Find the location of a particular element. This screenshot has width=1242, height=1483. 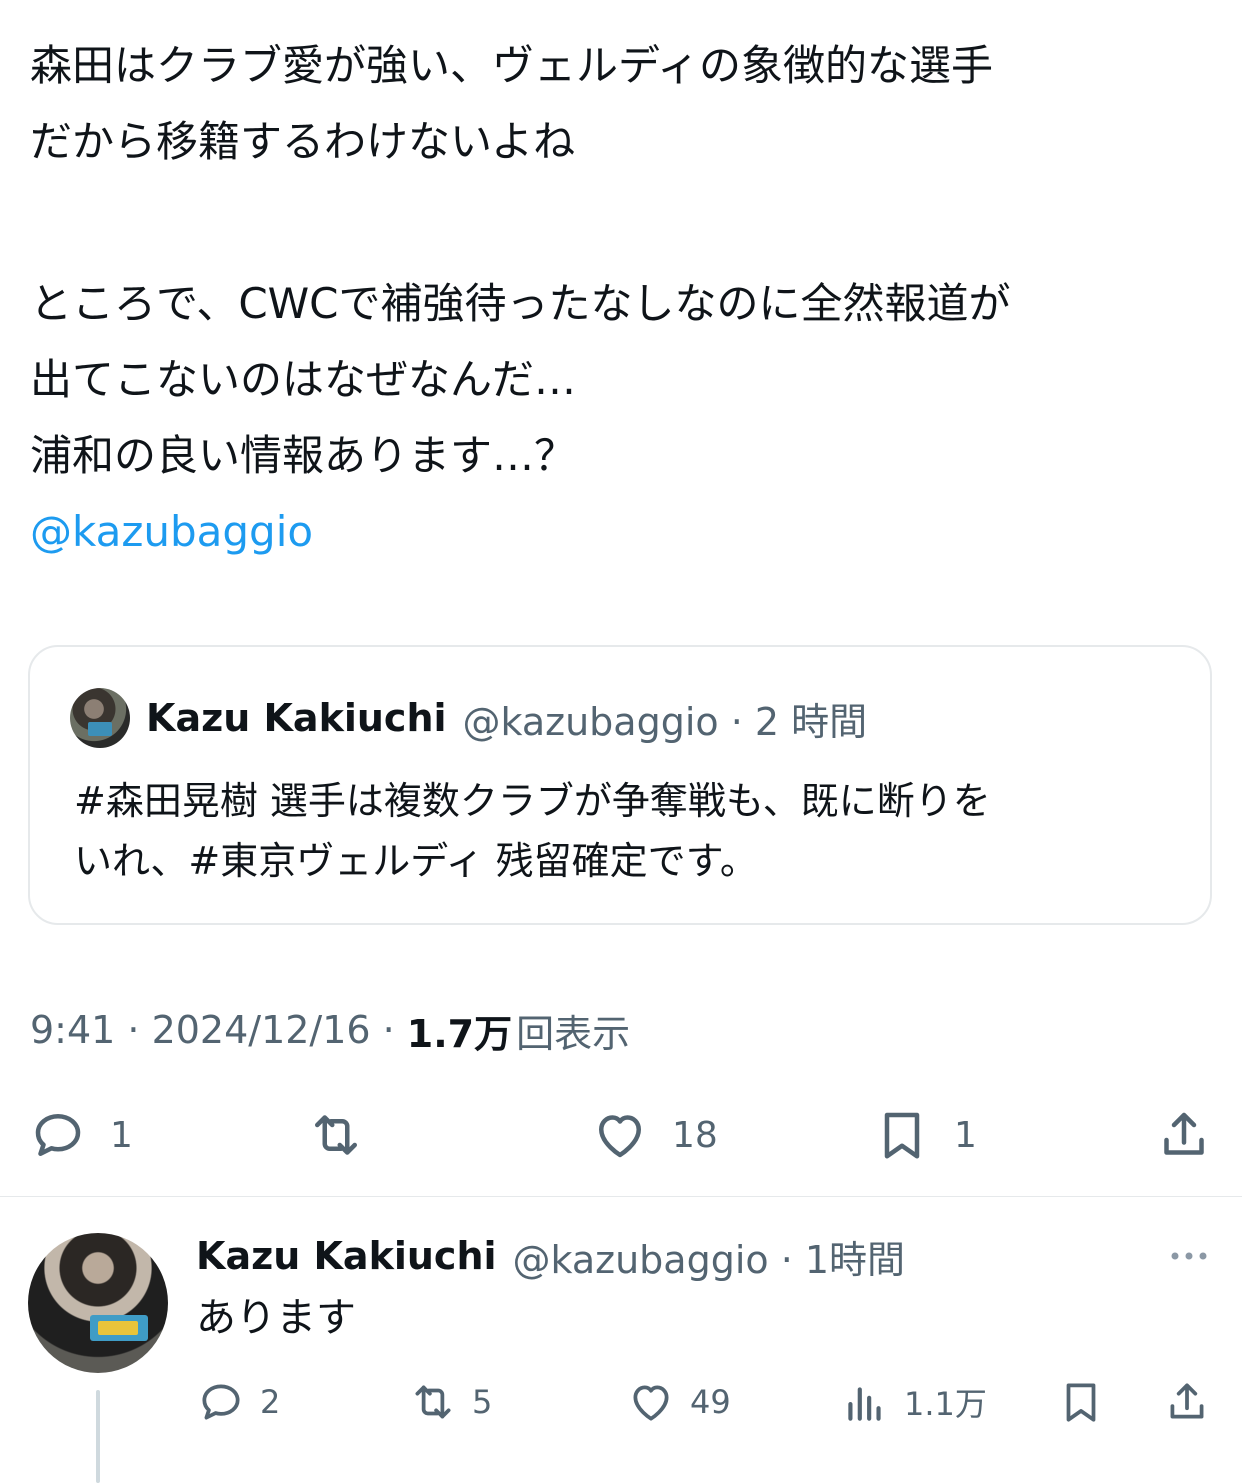

reply-header: Kazu Kakiuchi @kazubaggio · 1時間 is located at coordinates (550, 1256).